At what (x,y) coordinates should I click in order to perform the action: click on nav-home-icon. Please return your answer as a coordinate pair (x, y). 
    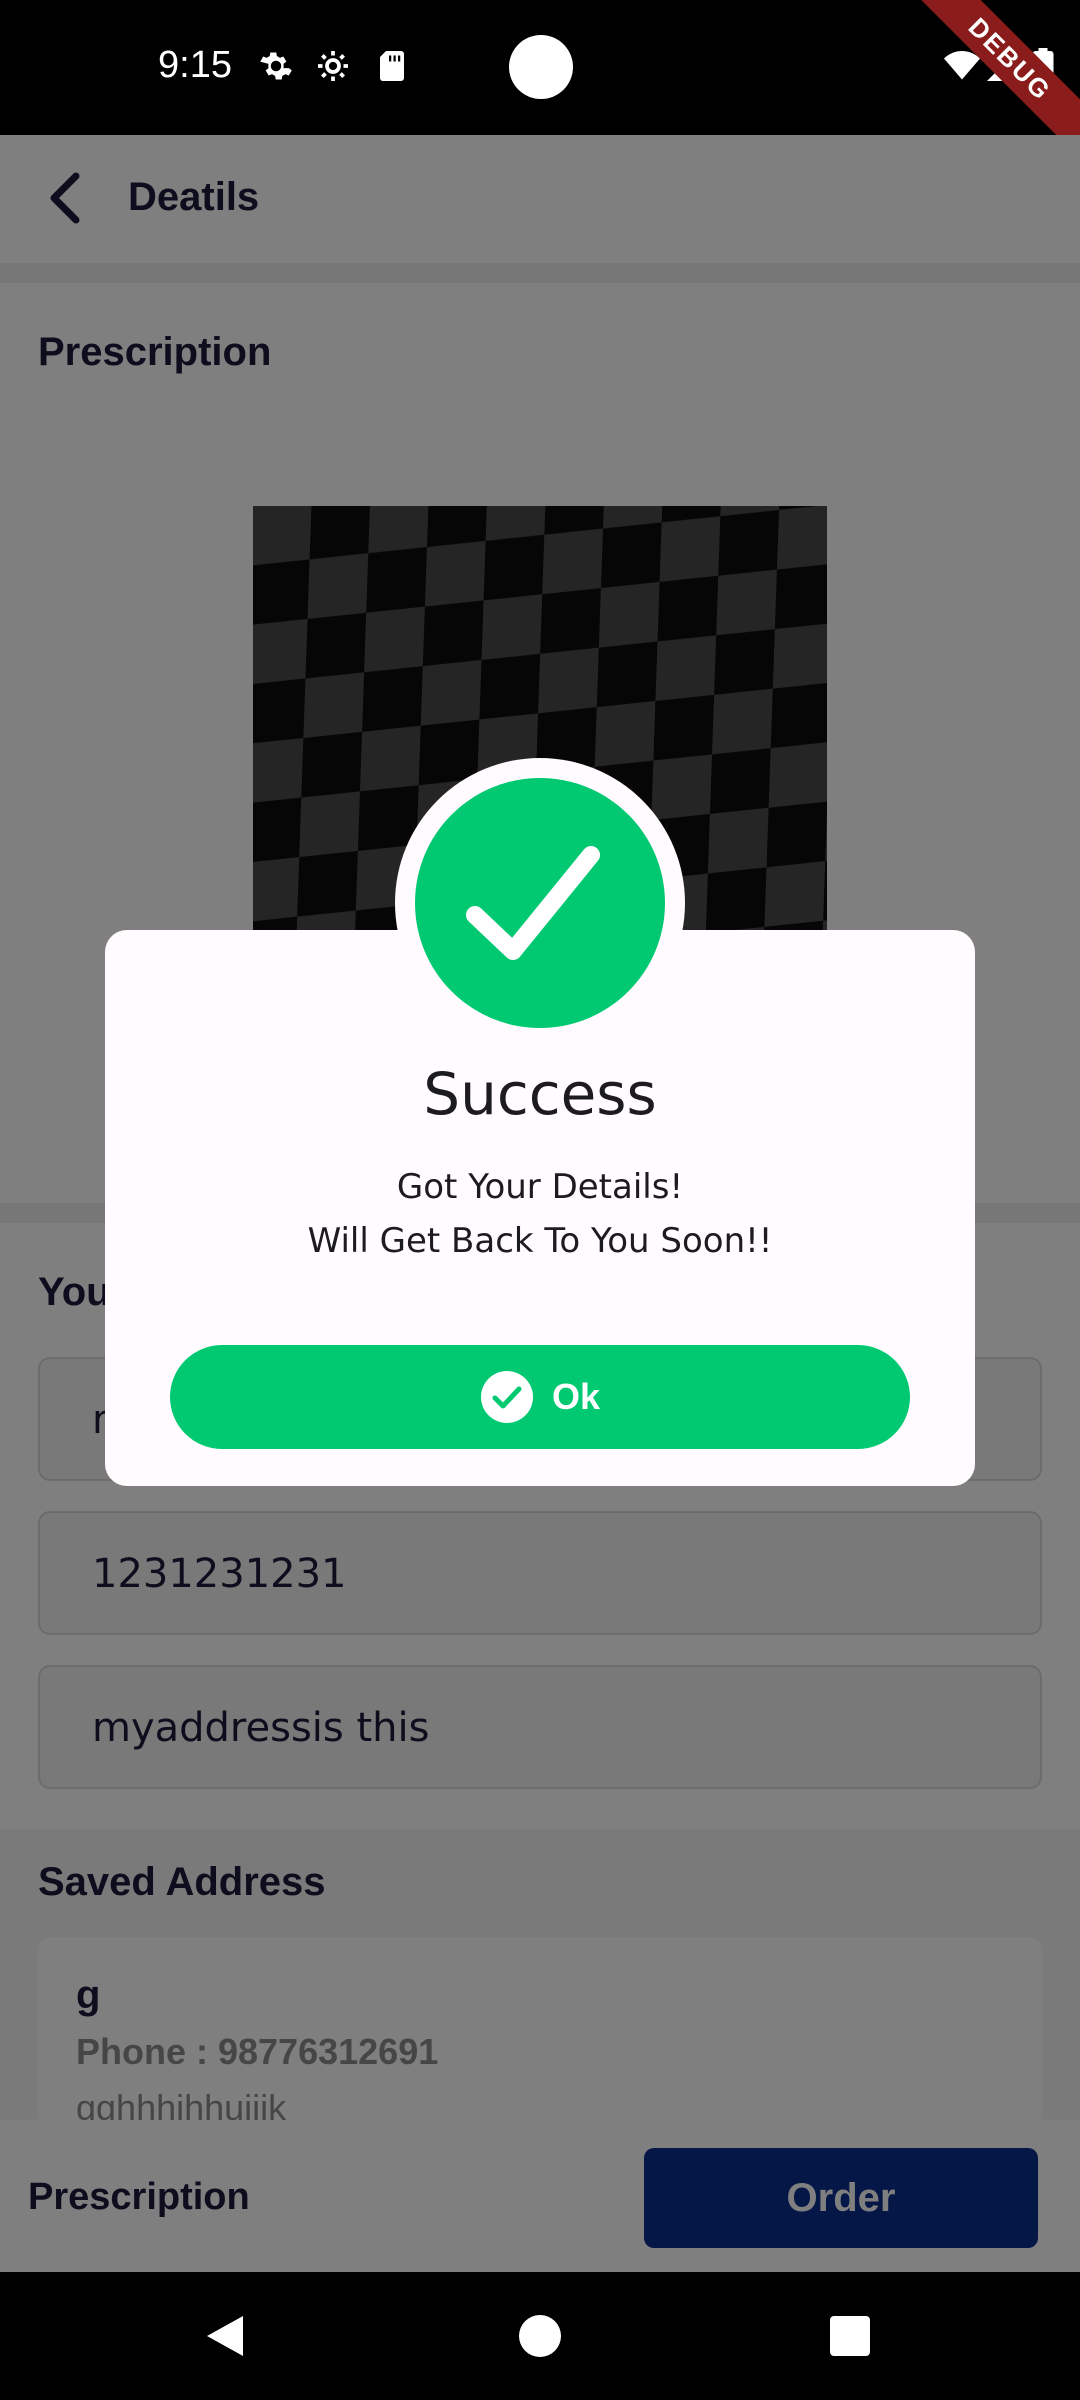
    Looking at the image, I should click on (540, 2336).